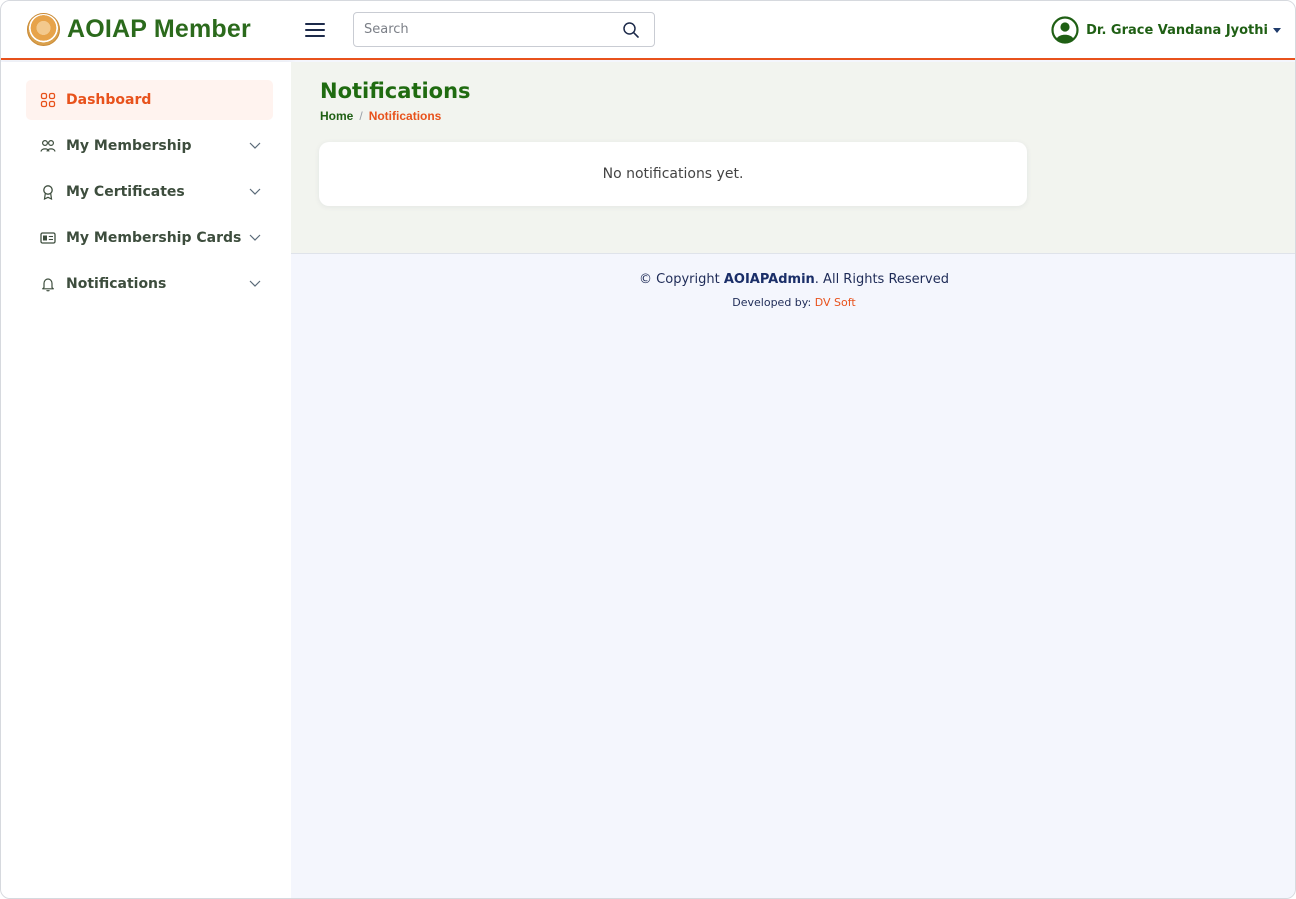 The height and width of the screenshot is (899, 1296). I want to click on sidebar-item-my-certificates: My Certificates, so click(149, 192).